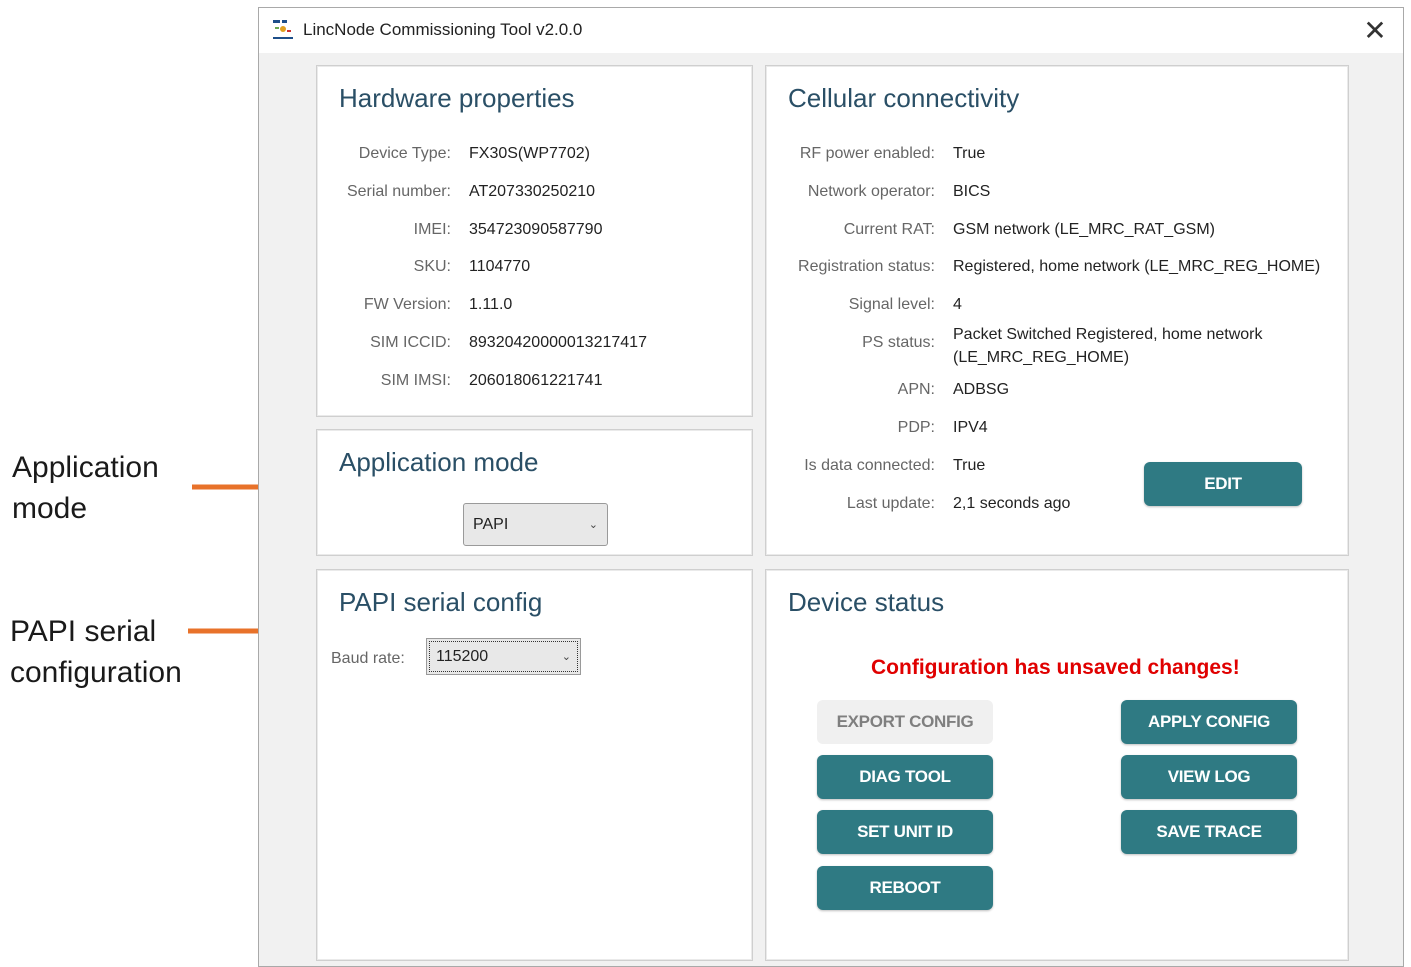  What do you see at coordinates (432, 229) in the screenshot?
I see `property-label: IMEI:` at bounding box center [432, 229].